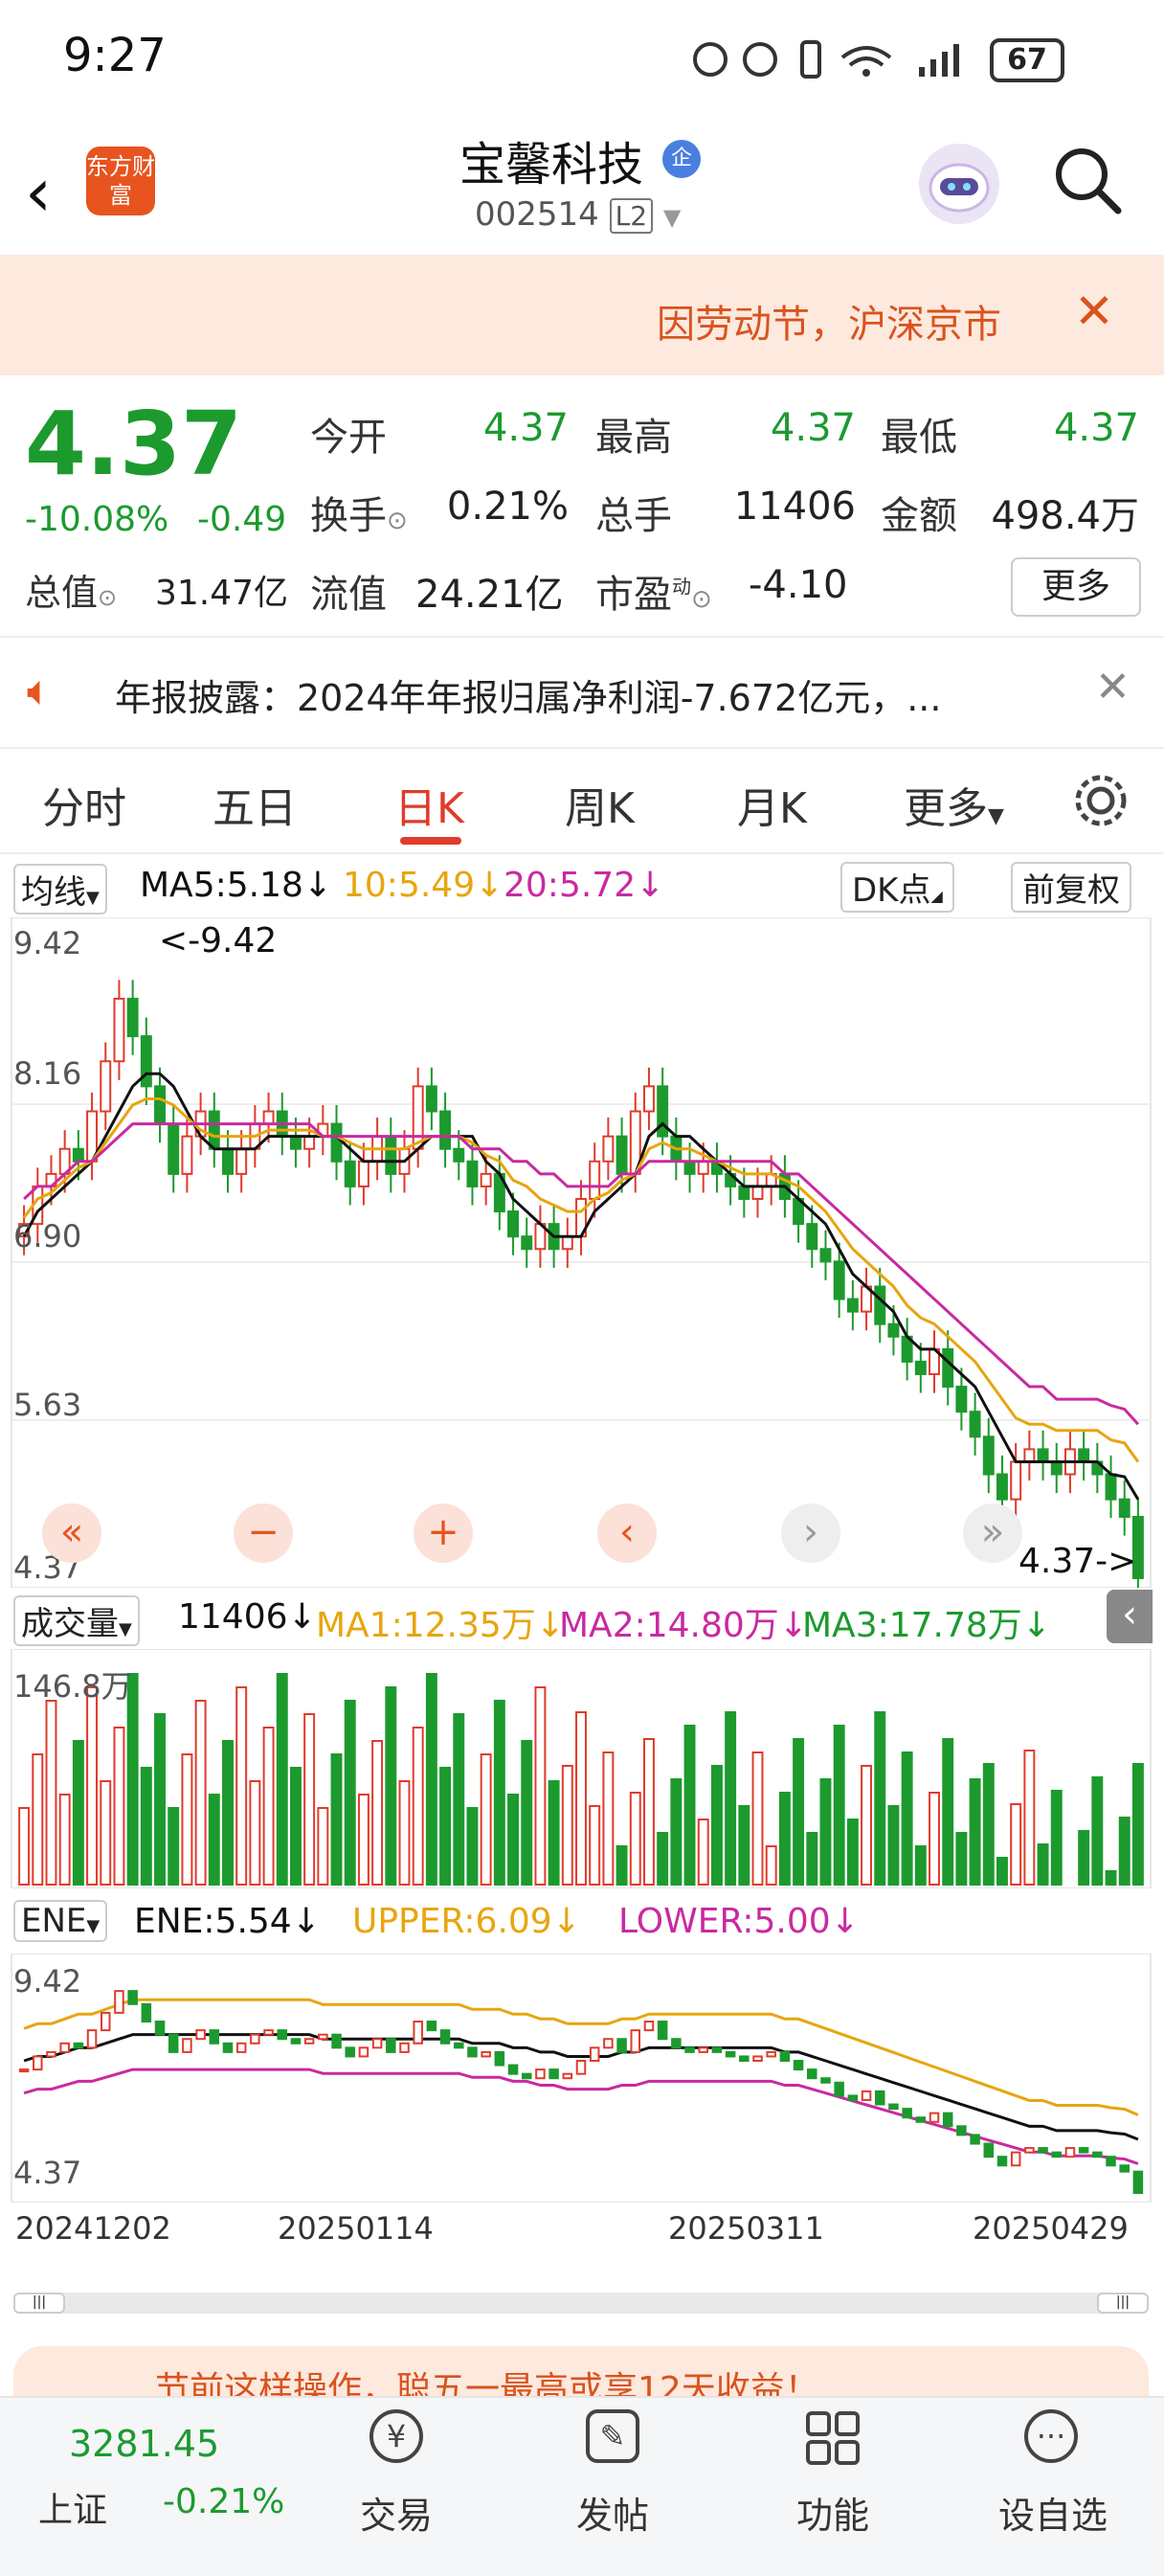 The image size is (1164, 2576). I want to click on volume-selector: 成交量▼, so click(76, 1620).